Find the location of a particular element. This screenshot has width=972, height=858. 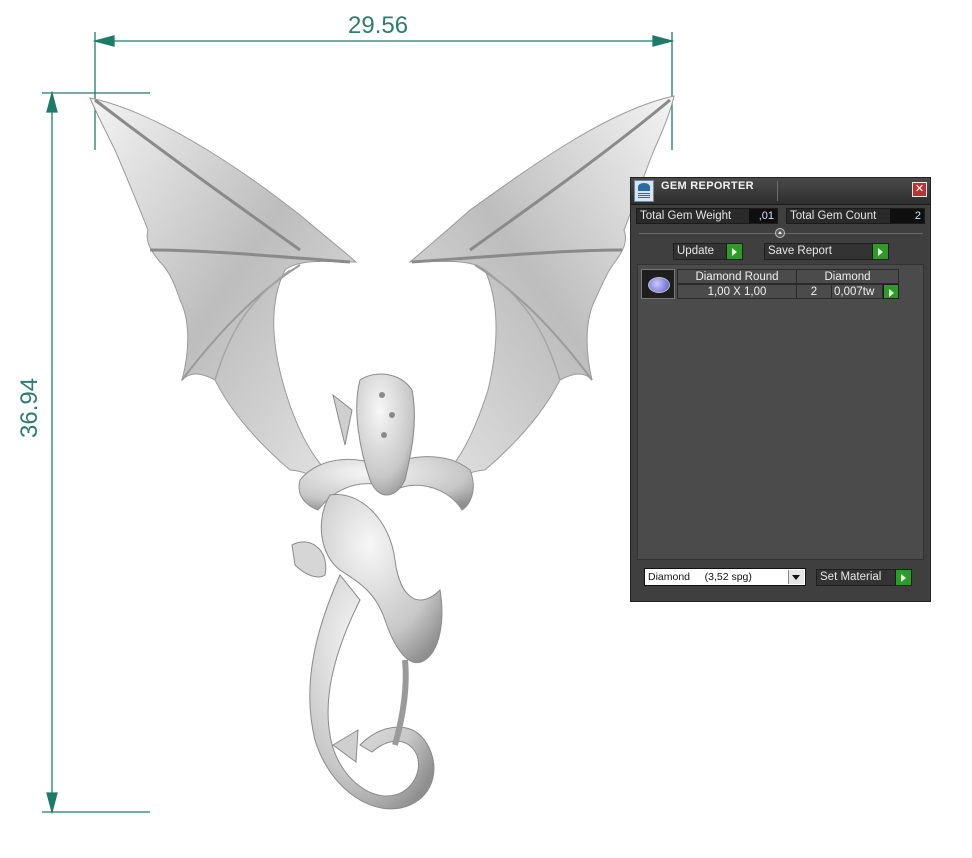

panel-title: GEM REPORTER is located at coordinates (707, 186).